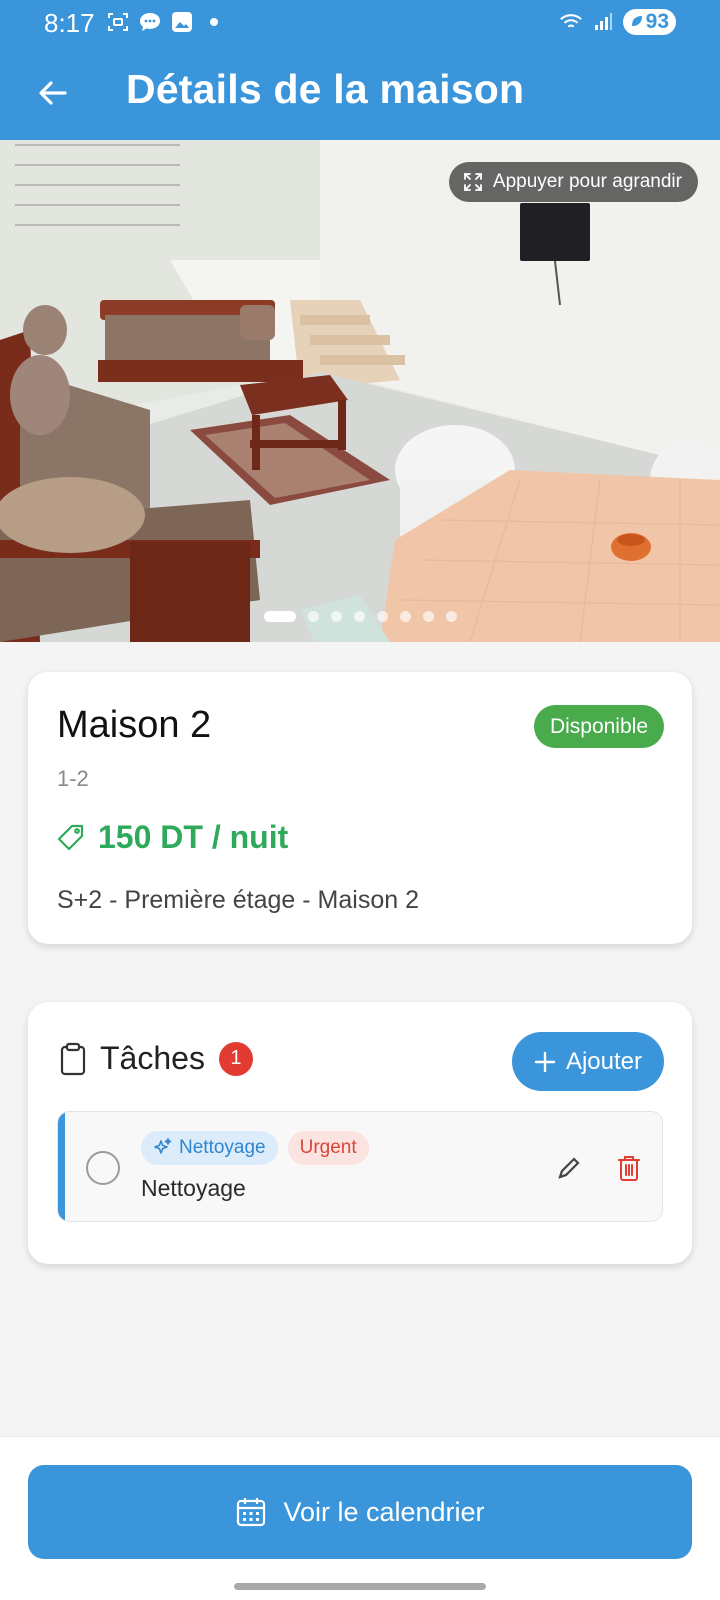 This screenshot has height=1600, width=720. Describe the element at coordinates (328, 1148) in the screenshot. I see `task-priority-tag: Urgent` at that location.